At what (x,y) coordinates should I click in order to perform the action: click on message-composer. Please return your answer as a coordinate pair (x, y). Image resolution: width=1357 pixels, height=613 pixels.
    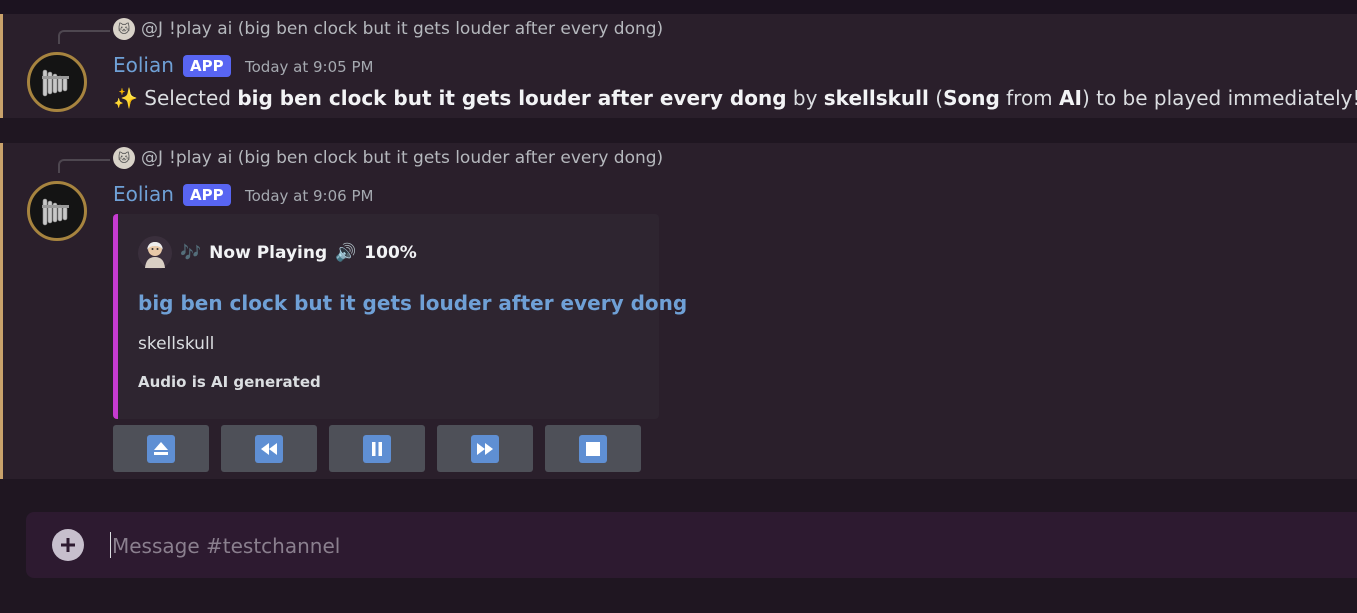
    Looking at the image, I should click on (691, 545).